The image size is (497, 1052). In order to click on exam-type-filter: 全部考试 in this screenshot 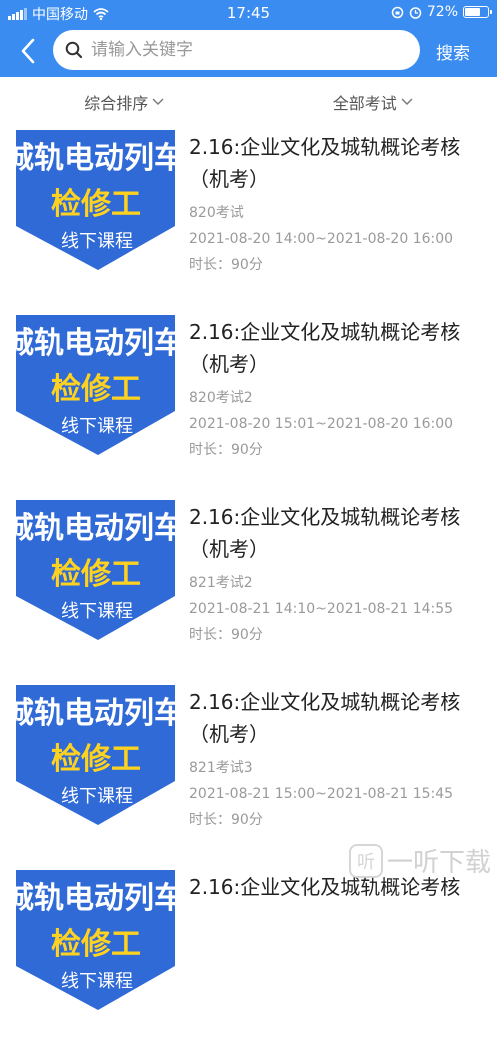, I will do `click(373, 102)`.